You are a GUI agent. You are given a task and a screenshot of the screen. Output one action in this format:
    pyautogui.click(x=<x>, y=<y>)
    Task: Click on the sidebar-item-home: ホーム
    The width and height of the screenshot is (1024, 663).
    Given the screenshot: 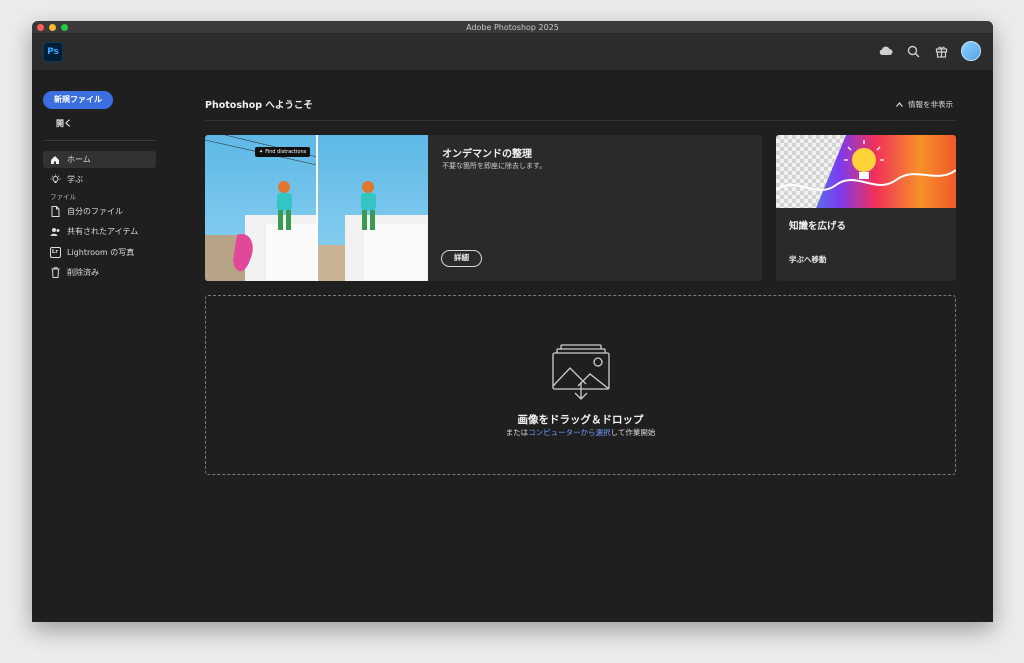 What is the action you would take?
    pyautogui.click(x=99, y=159)
    